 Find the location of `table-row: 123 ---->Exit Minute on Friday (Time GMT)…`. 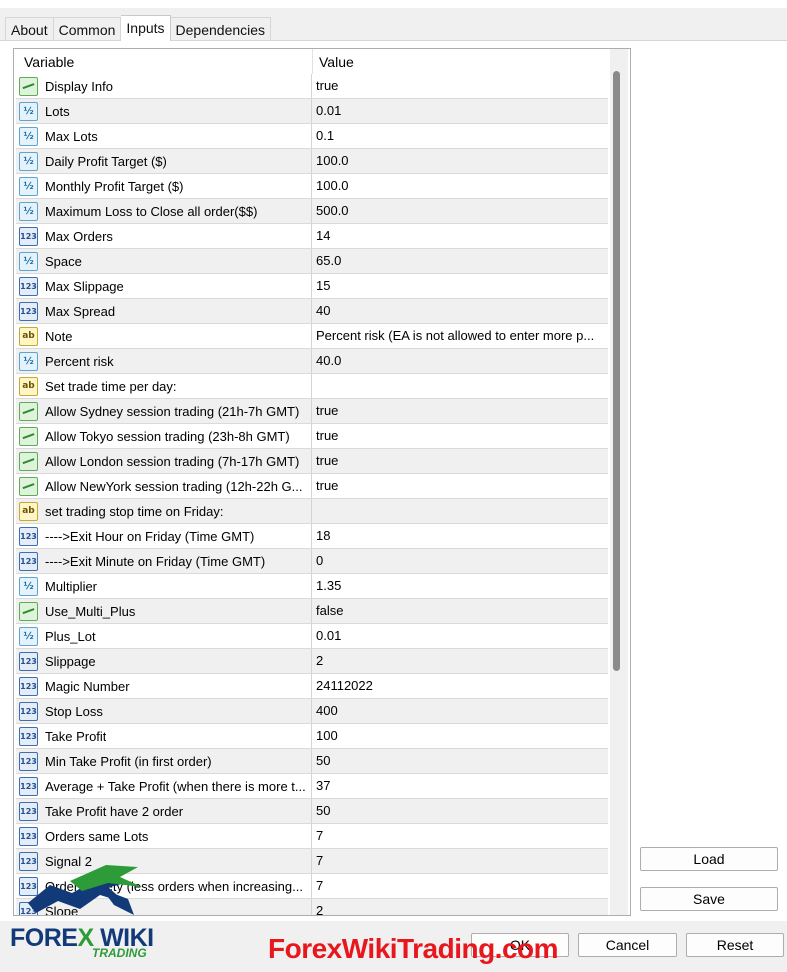

table-row: 123 ---->Exit Minute on Friday (Time GMT)… is located at coordinates (312, 561).